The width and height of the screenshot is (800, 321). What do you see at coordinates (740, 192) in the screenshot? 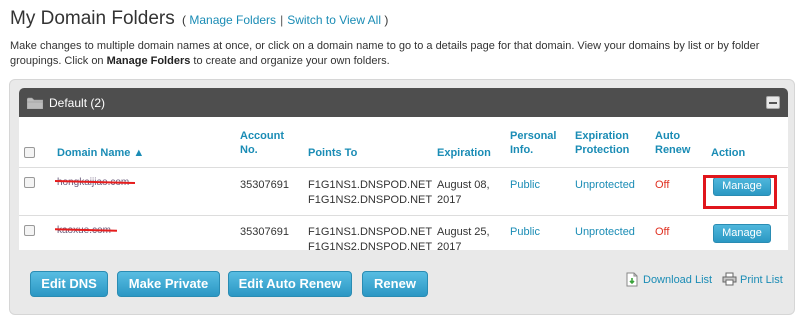
I see `highlight-annotation-box` at bounding box center [740, 192].